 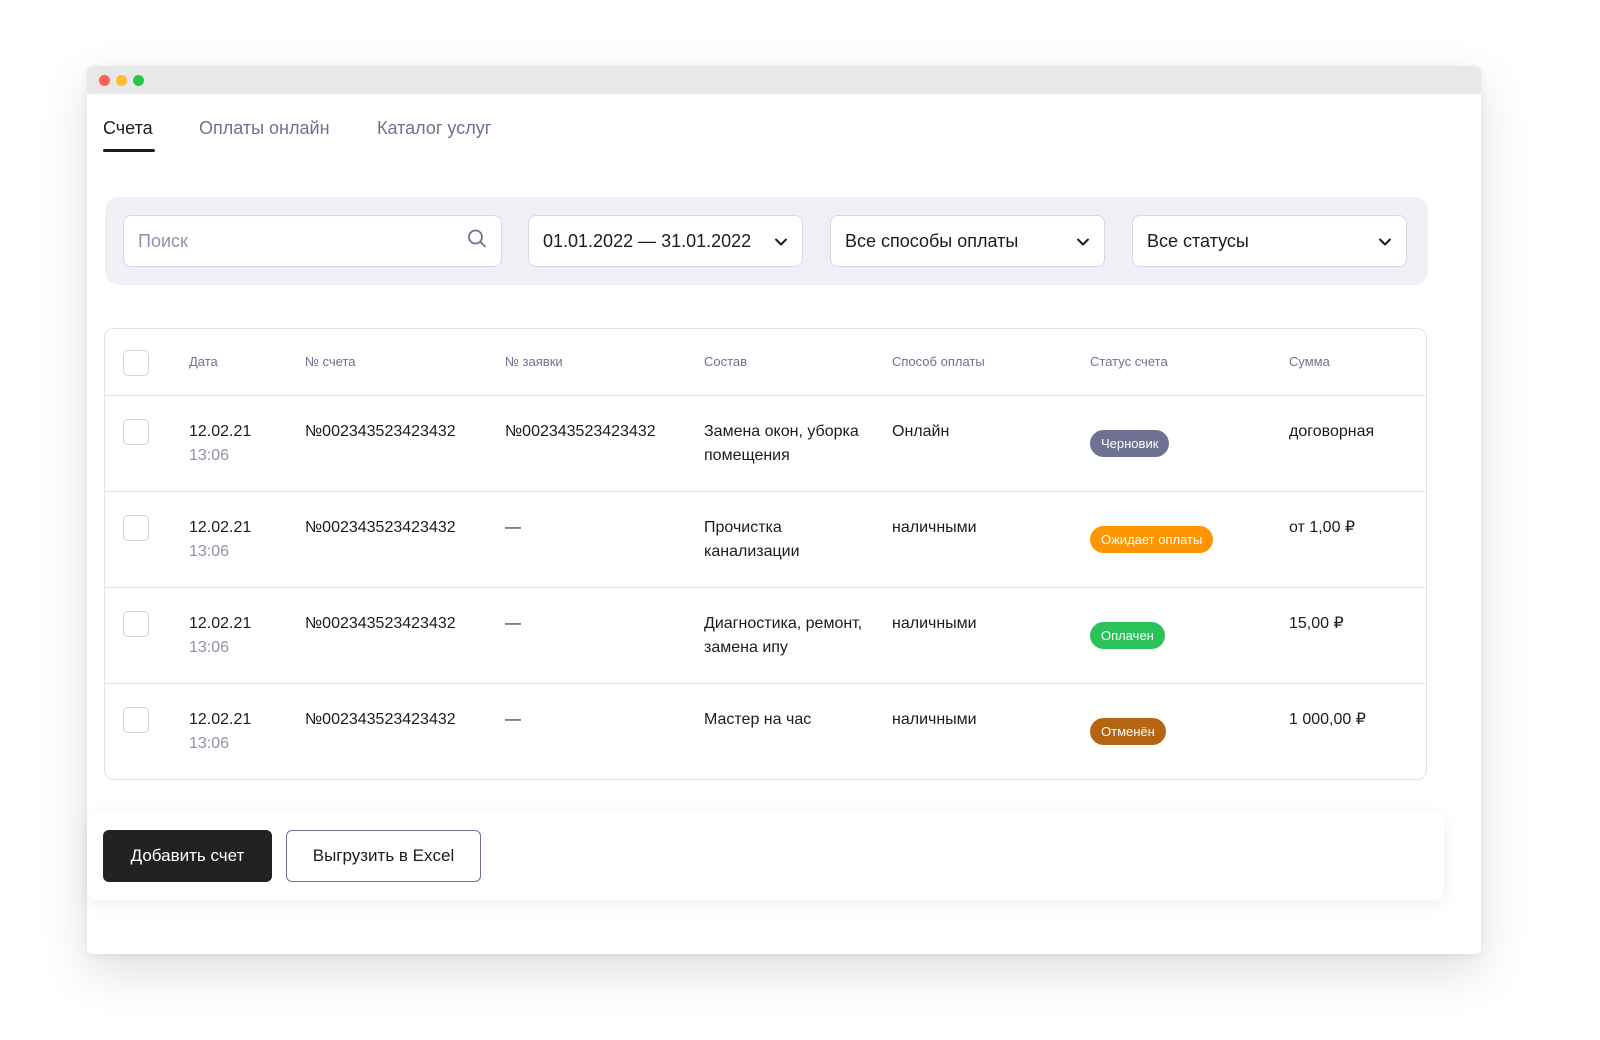 I want to click on header-date: Дата, so click(x=203, y=361).